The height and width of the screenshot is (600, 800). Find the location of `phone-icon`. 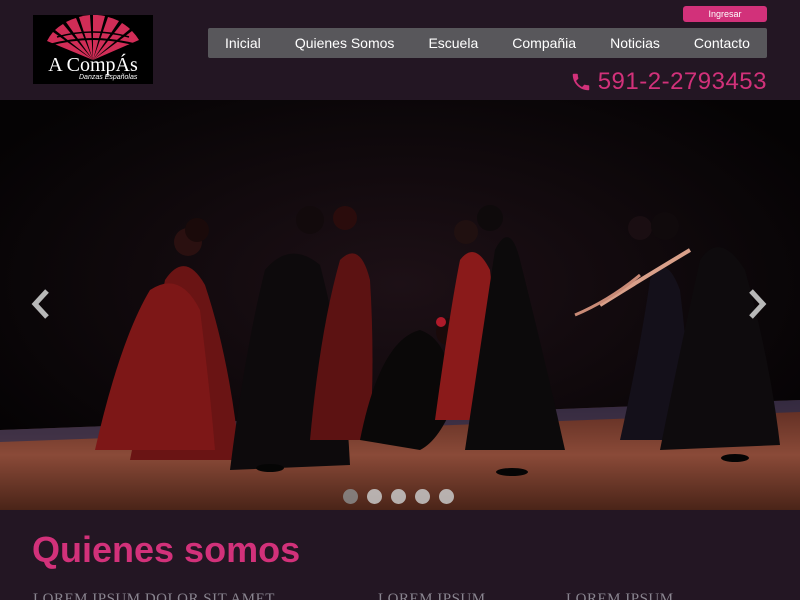

phone-icon is located at coordinates (580, 82).